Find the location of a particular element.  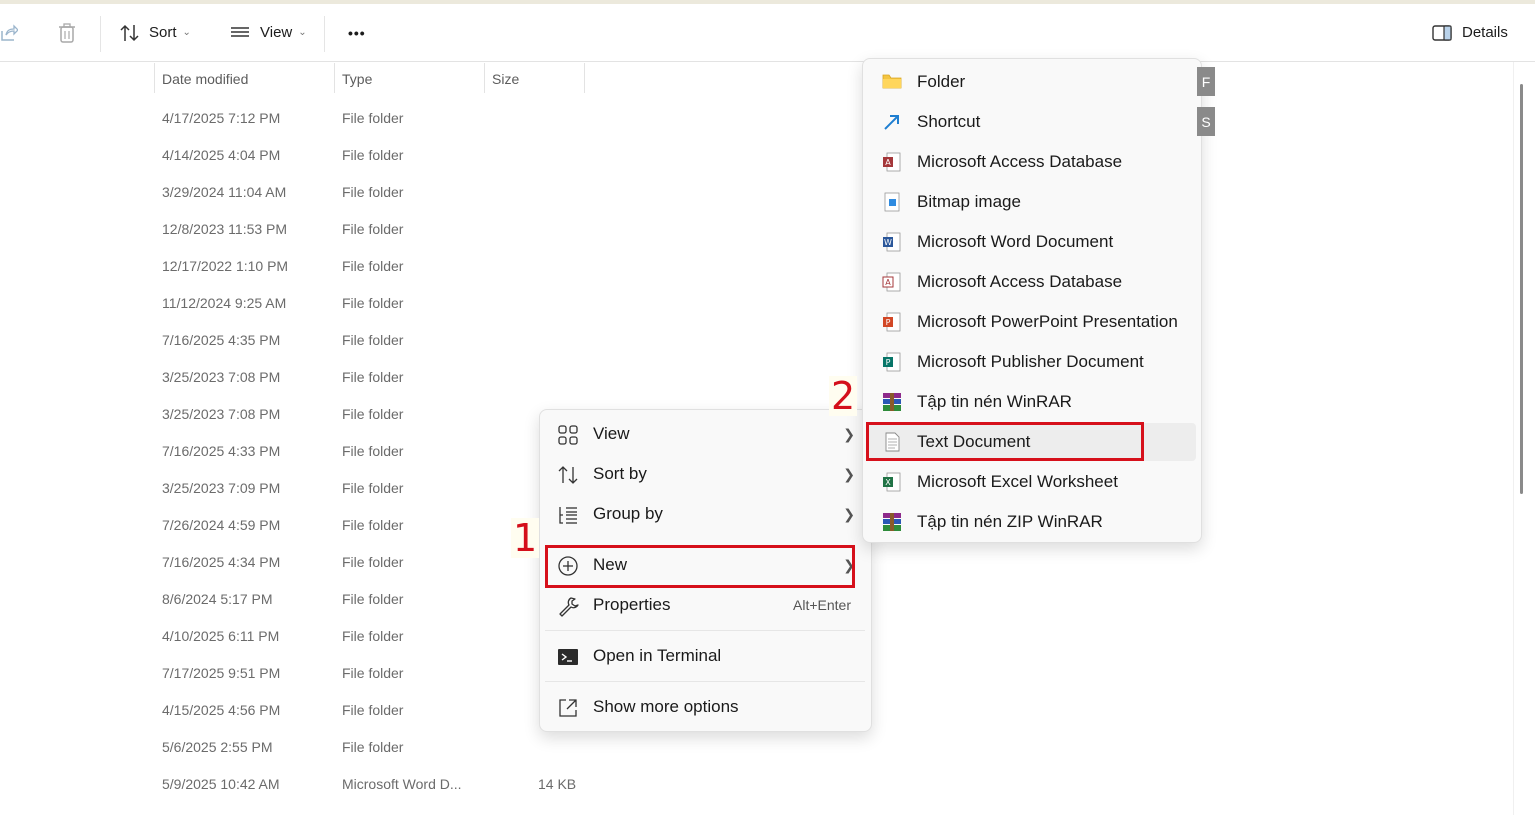

date-cell: 12/8/2023 11:53 PM is located at coordinates (225, 229).